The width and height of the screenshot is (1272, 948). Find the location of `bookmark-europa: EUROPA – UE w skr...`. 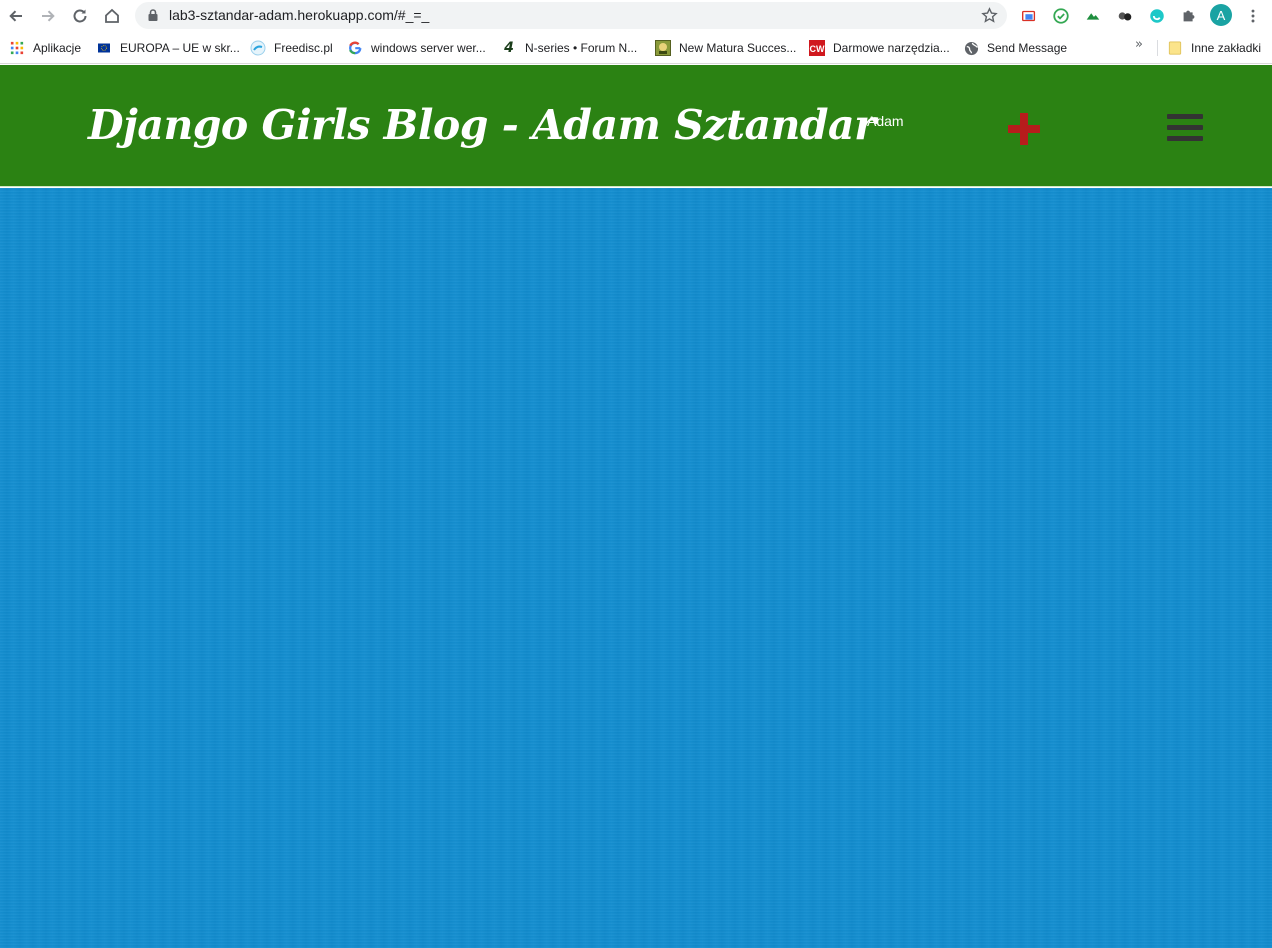

bookmark-europa: EUROPA – UE w skr... is located at coordinates (168, 48).